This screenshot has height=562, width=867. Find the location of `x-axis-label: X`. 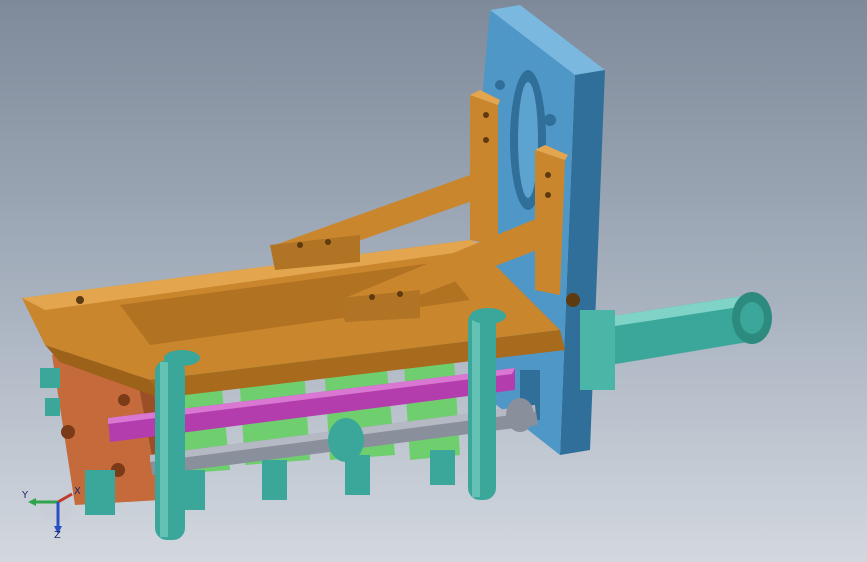

x-axis-label: X is located at coordinates (77, 491).